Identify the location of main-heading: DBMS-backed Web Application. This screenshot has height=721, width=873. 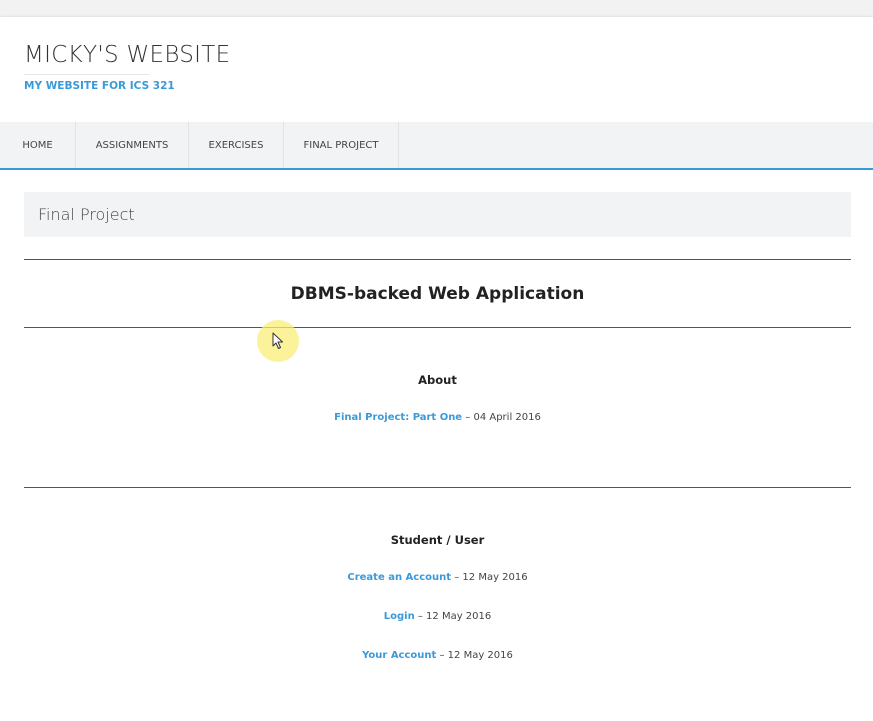
(437, 294).